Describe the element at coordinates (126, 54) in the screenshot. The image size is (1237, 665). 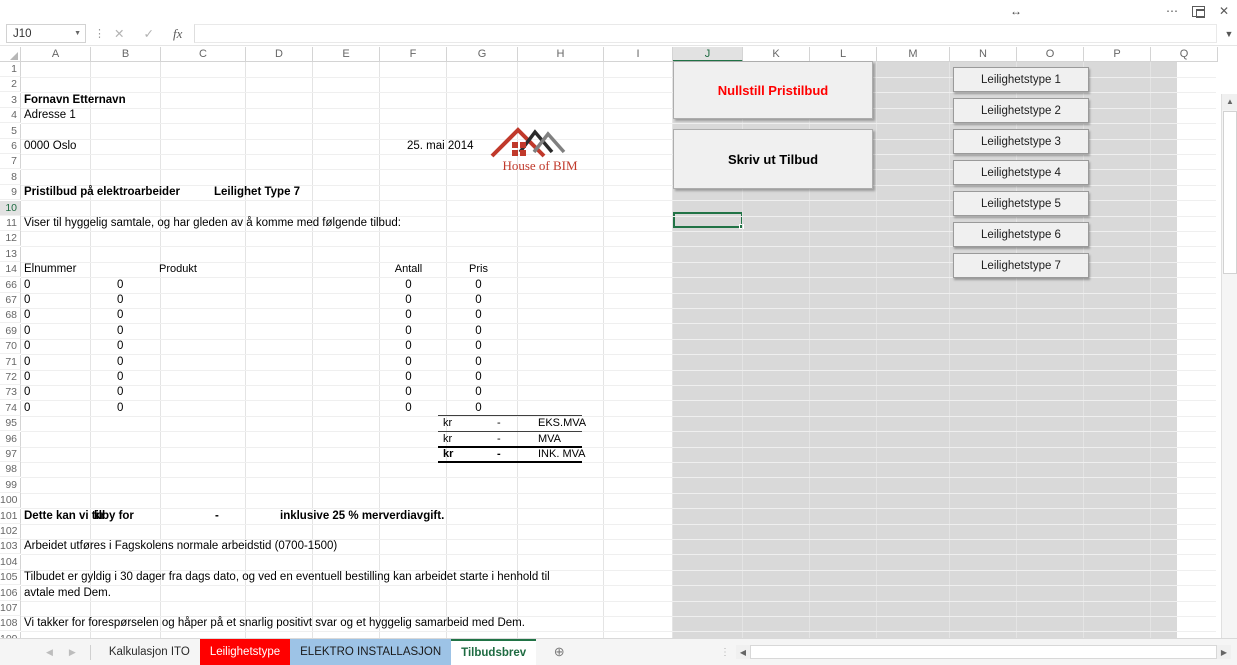
I see `column-header-b: B` at that location.